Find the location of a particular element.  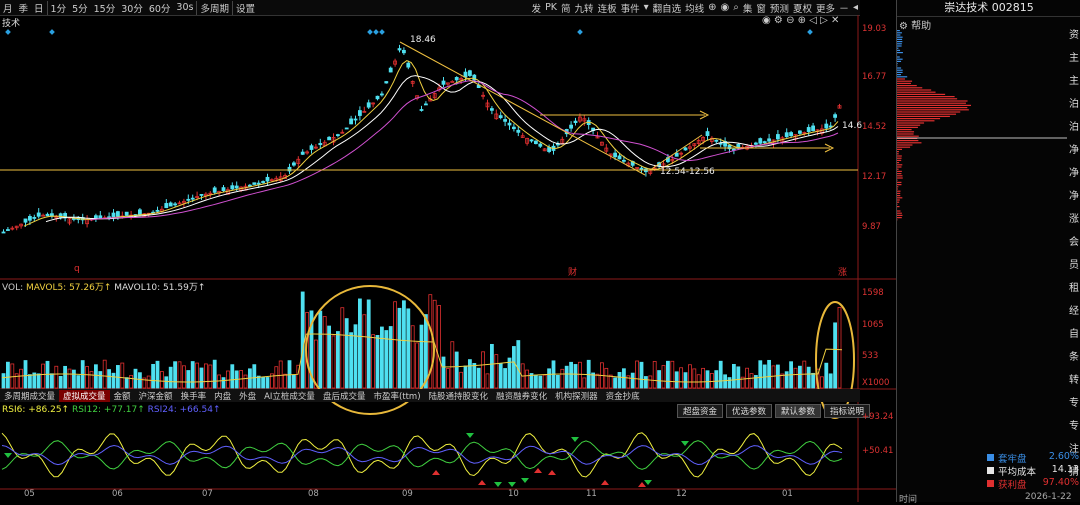

tab-pe: 市盈率(ttm) is located at coordinates (396, 396).